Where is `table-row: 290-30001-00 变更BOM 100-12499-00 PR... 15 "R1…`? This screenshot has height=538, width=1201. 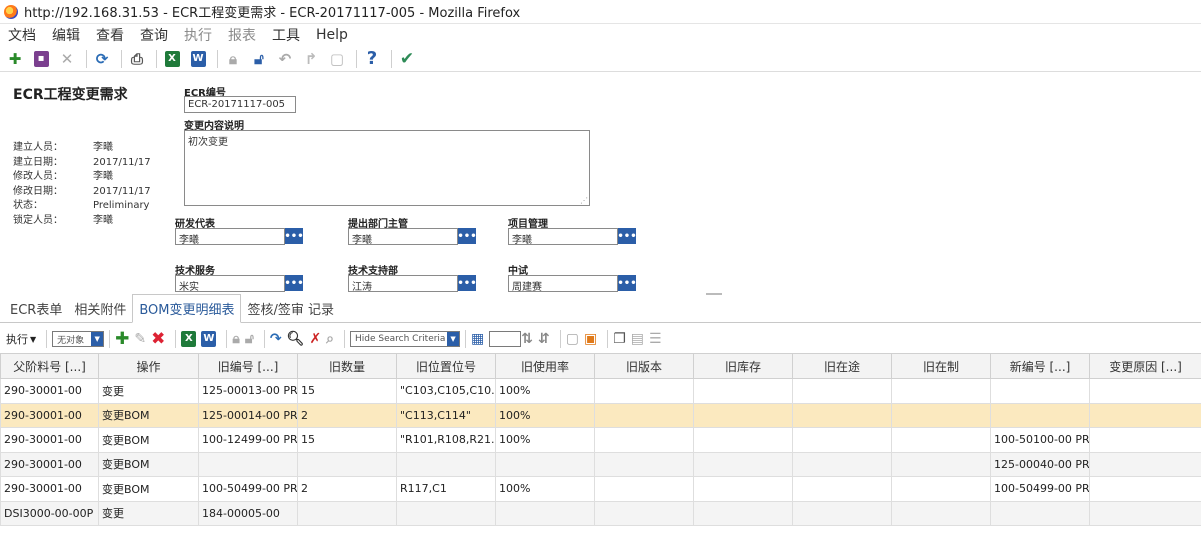 table-row: 290-30001-00 变更BOM 100-12499-00 PR... 15 "R1… is located at coordinates (600, 440).